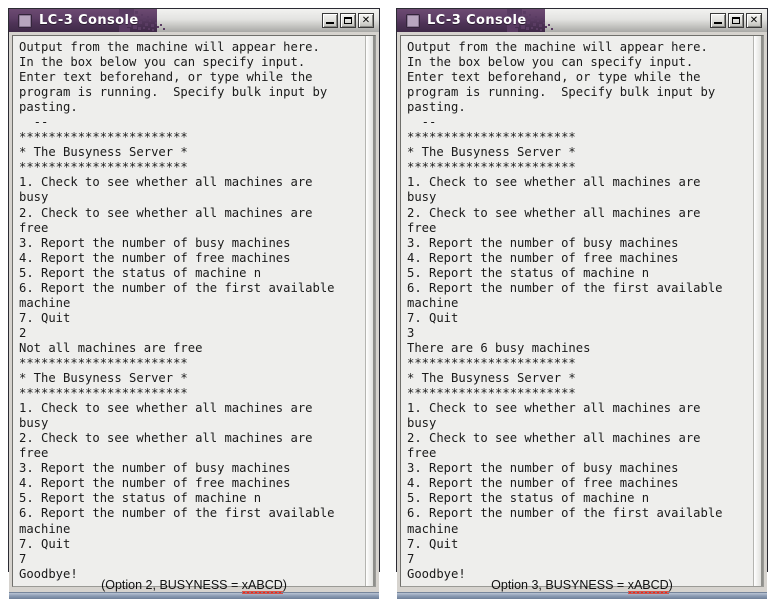  What do you see at coordinates (559, 585) in the screenshot?
I see `caption-right-prefix: Option 3, BUSYNESS =` at bounding box center [559, 585].